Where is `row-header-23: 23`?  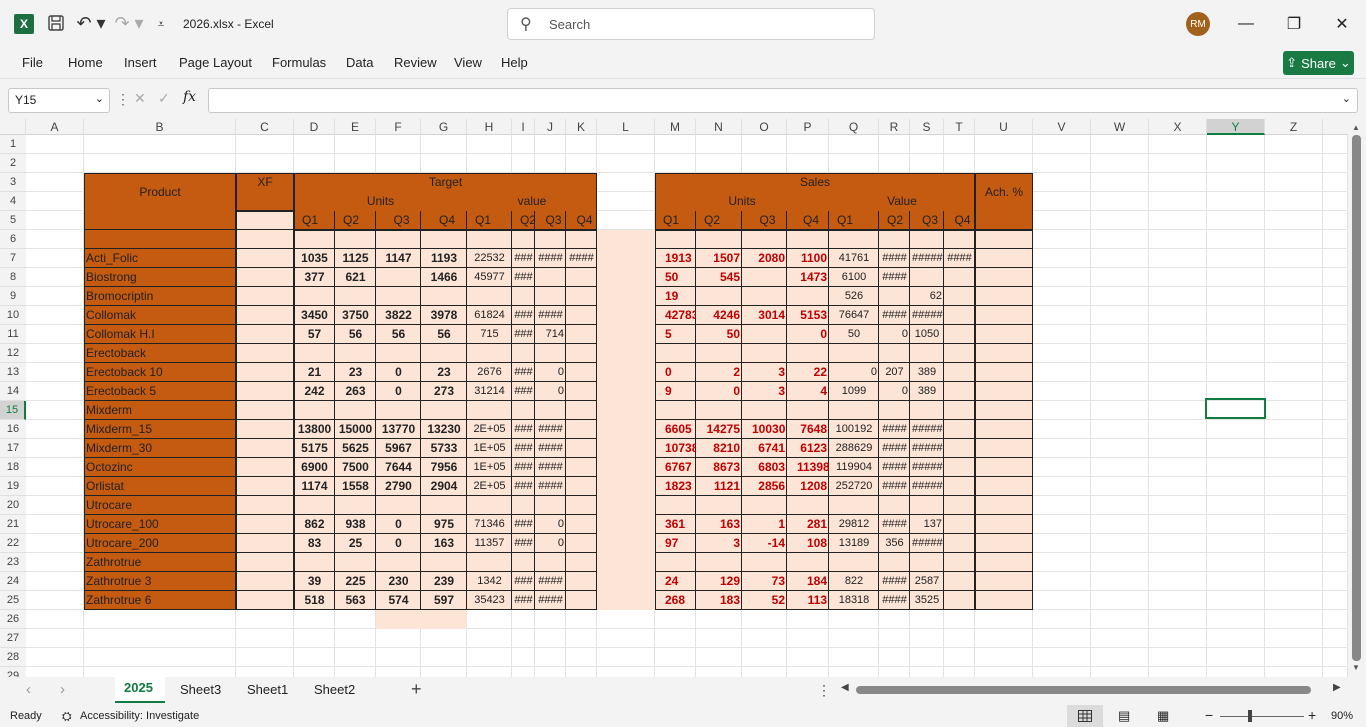 row-header-23: 23 is located at coordinates (13, 562).